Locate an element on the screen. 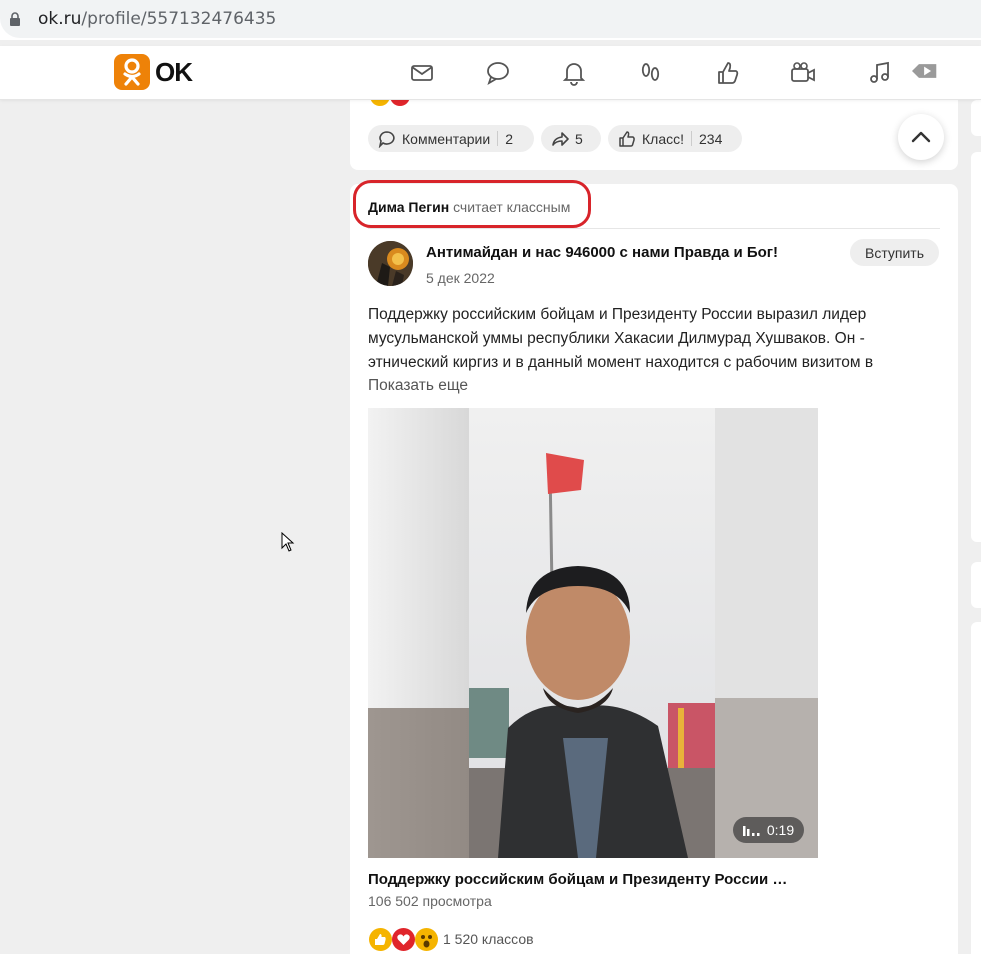 The image size is (981, 954). show-more-link: Показать еще is located at coordinates (418, 386).